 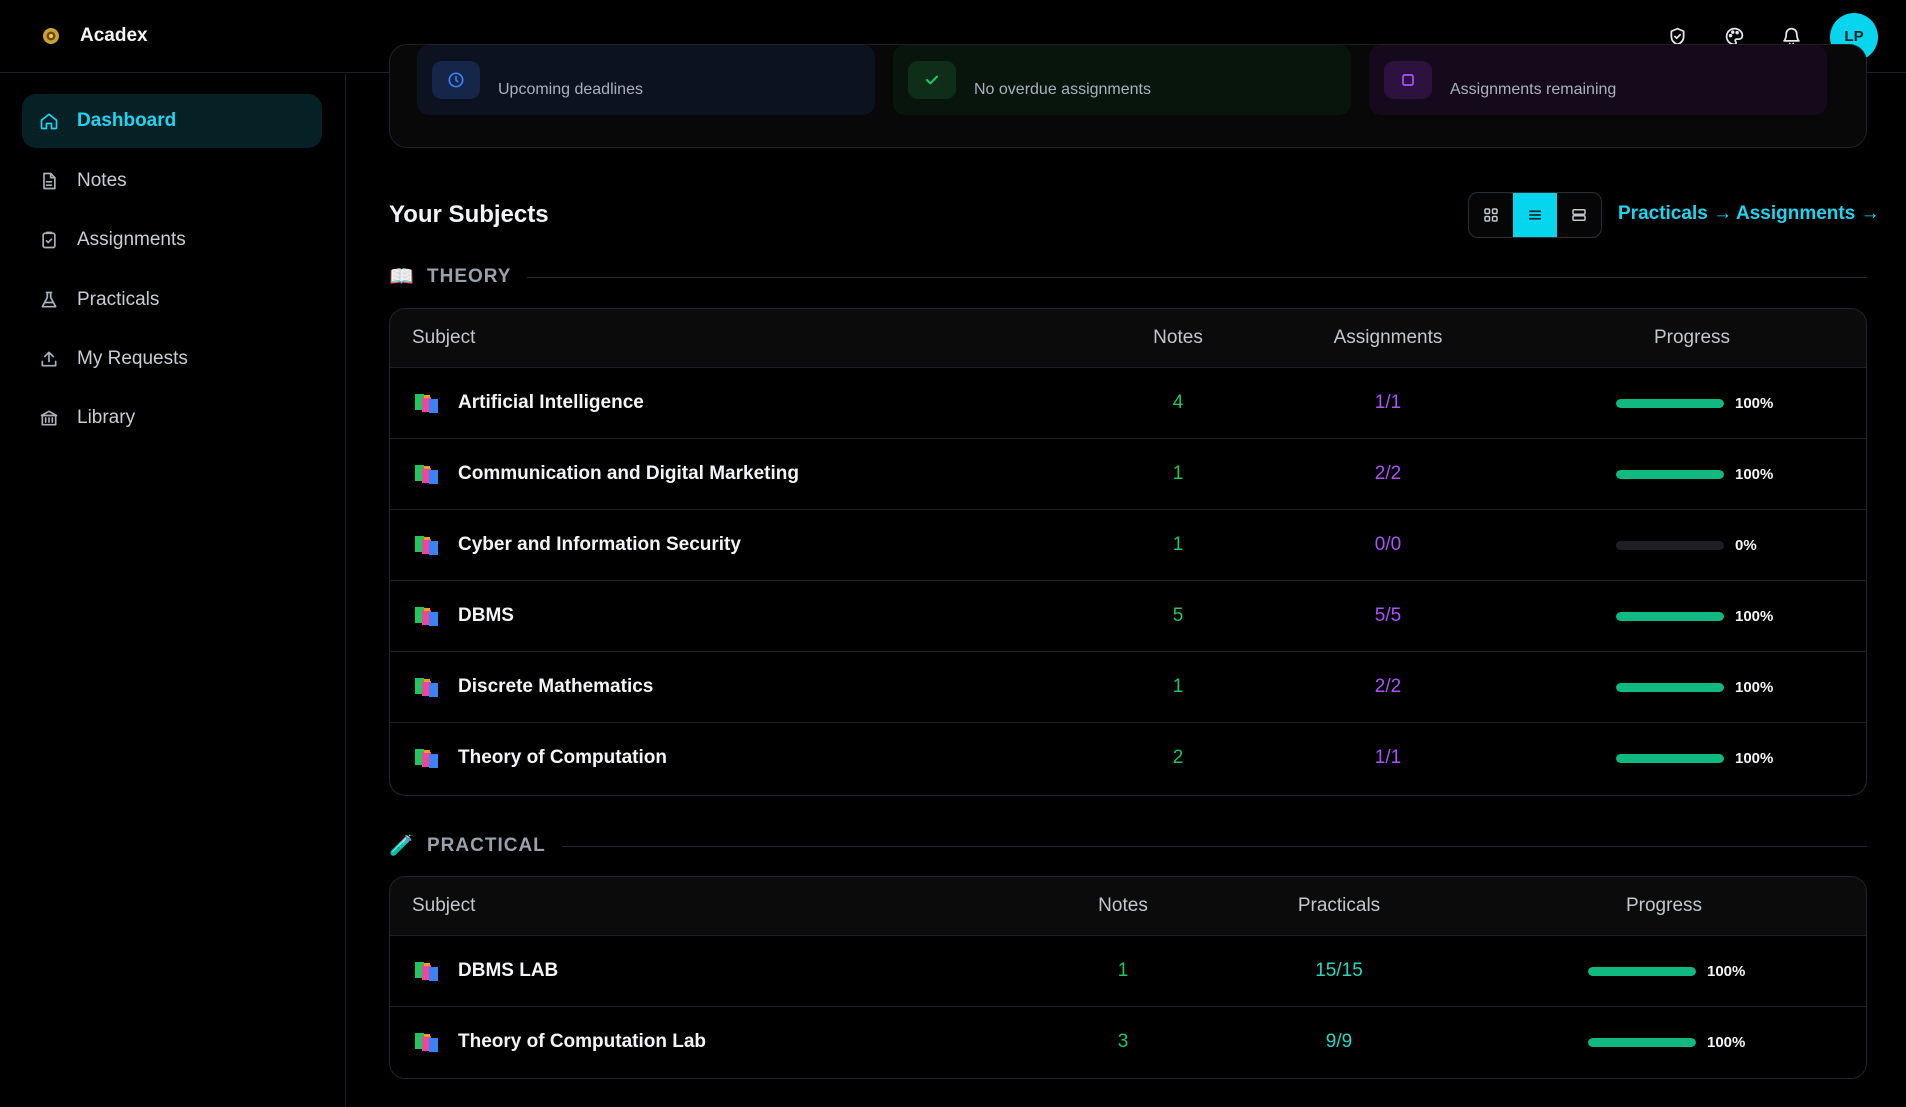 I want to click on subject-cell: Theory of Computation, so click(x=540, y=758).